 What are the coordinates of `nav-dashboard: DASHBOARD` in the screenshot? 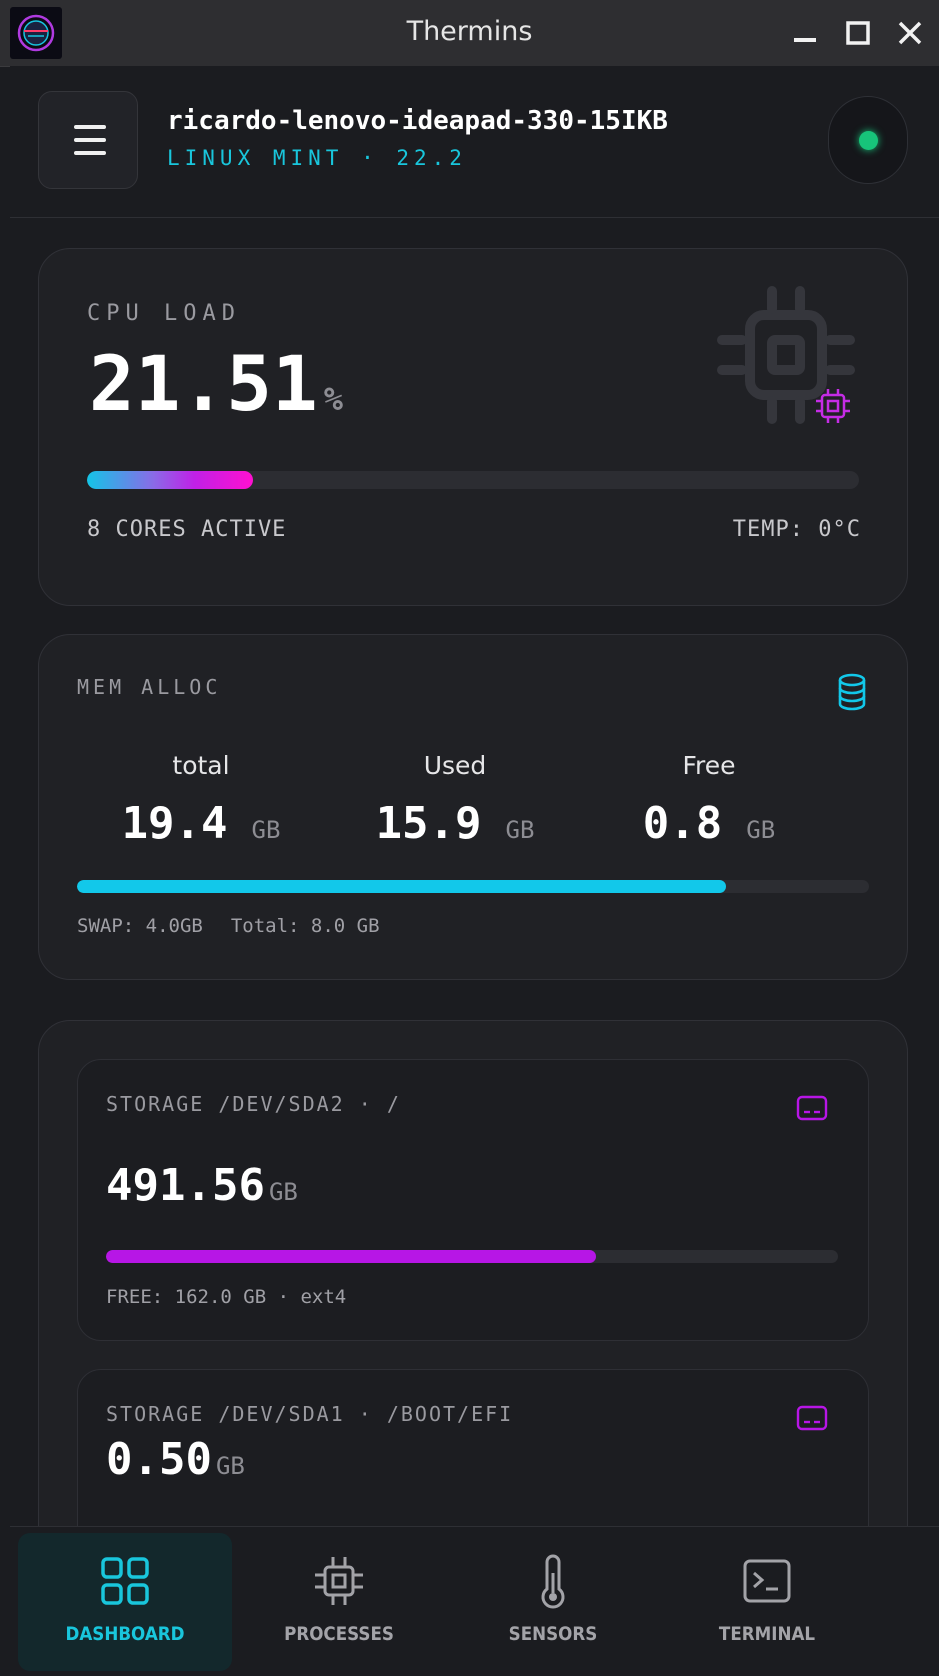 It's located at (125, 1602).